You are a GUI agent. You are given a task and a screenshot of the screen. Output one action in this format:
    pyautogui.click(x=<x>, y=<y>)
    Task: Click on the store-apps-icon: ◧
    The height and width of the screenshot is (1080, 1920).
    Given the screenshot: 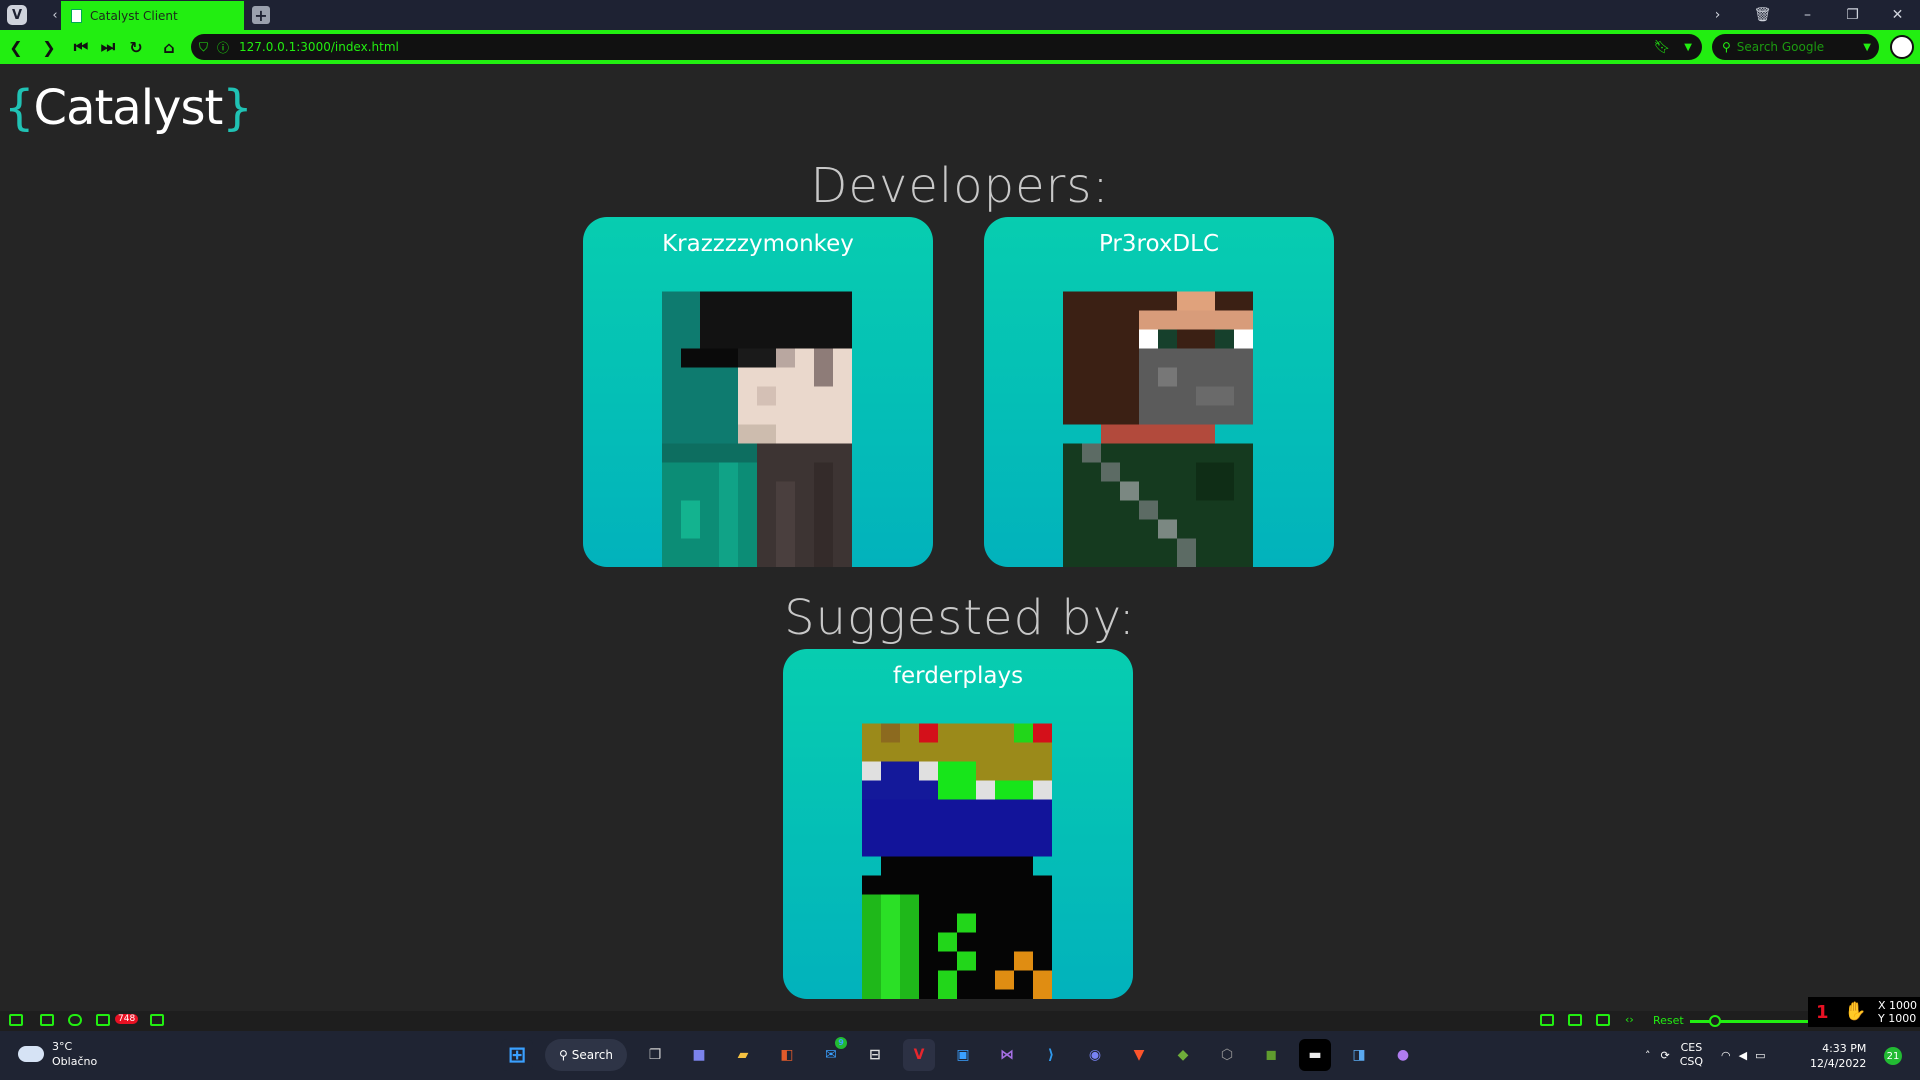 What is the action you would take?
    pyautogui.click(x=787, y=1055)
    